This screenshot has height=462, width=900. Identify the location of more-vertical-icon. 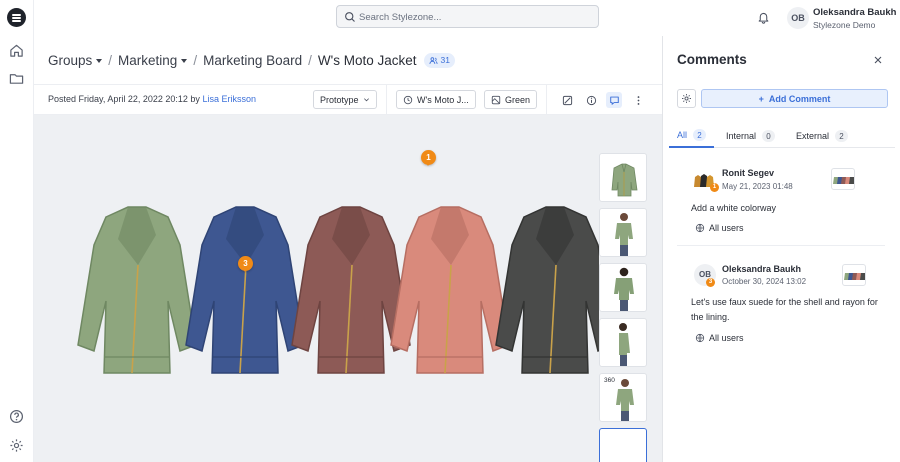
(638, 100).